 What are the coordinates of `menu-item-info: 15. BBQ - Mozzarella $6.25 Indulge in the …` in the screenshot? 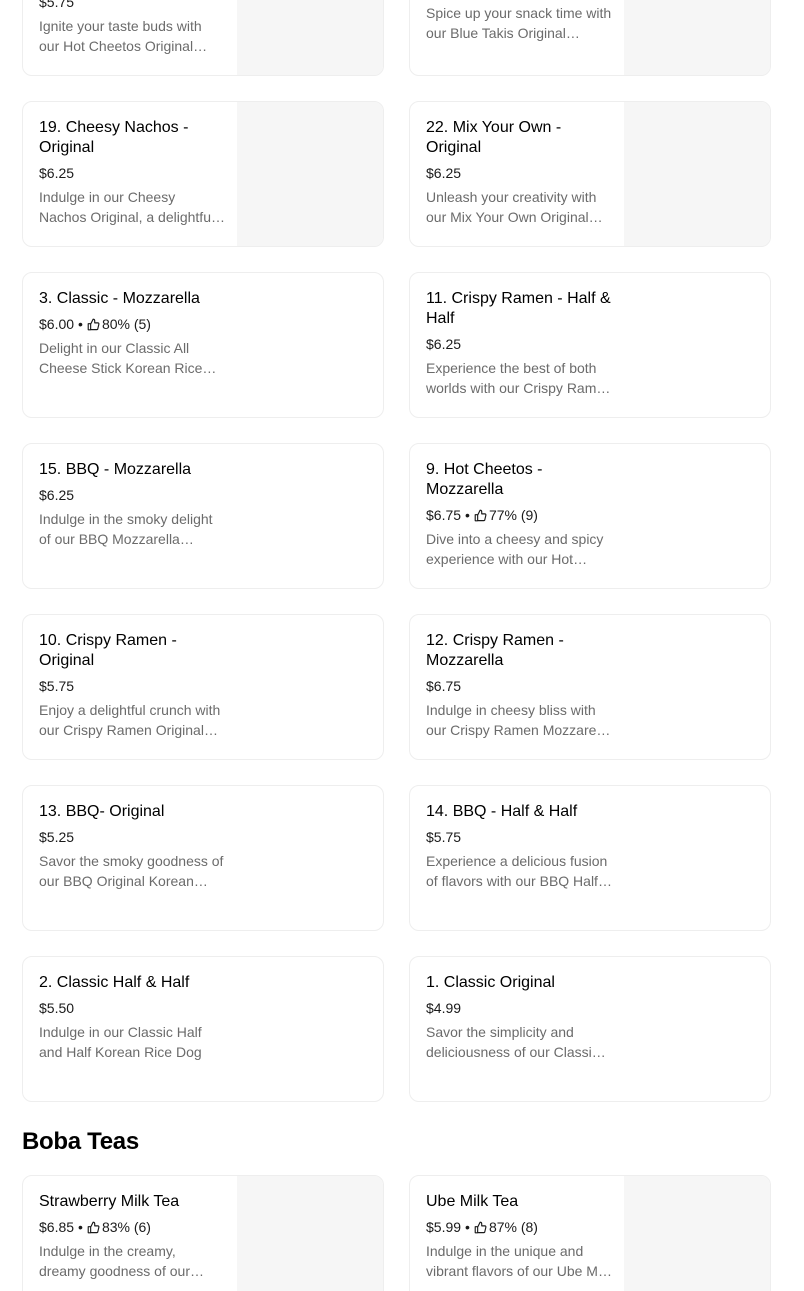 It's located at (132, 504).